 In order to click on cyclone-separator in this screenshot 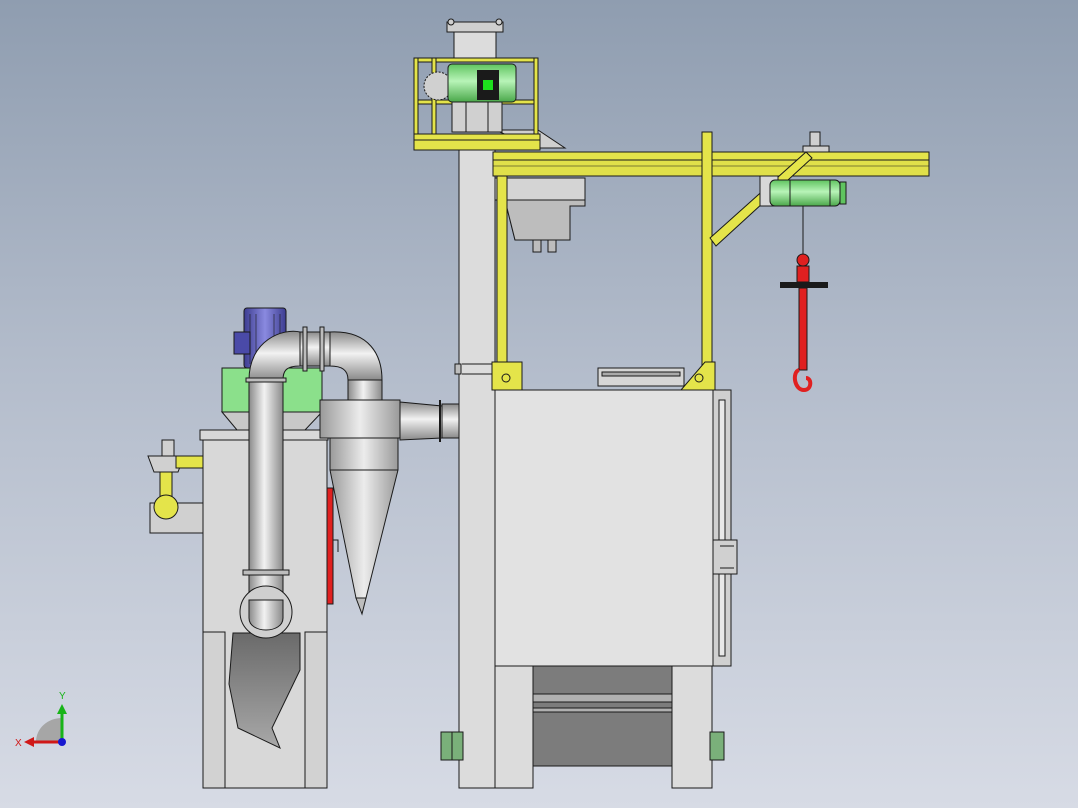, I will do `click(390, 507)`.